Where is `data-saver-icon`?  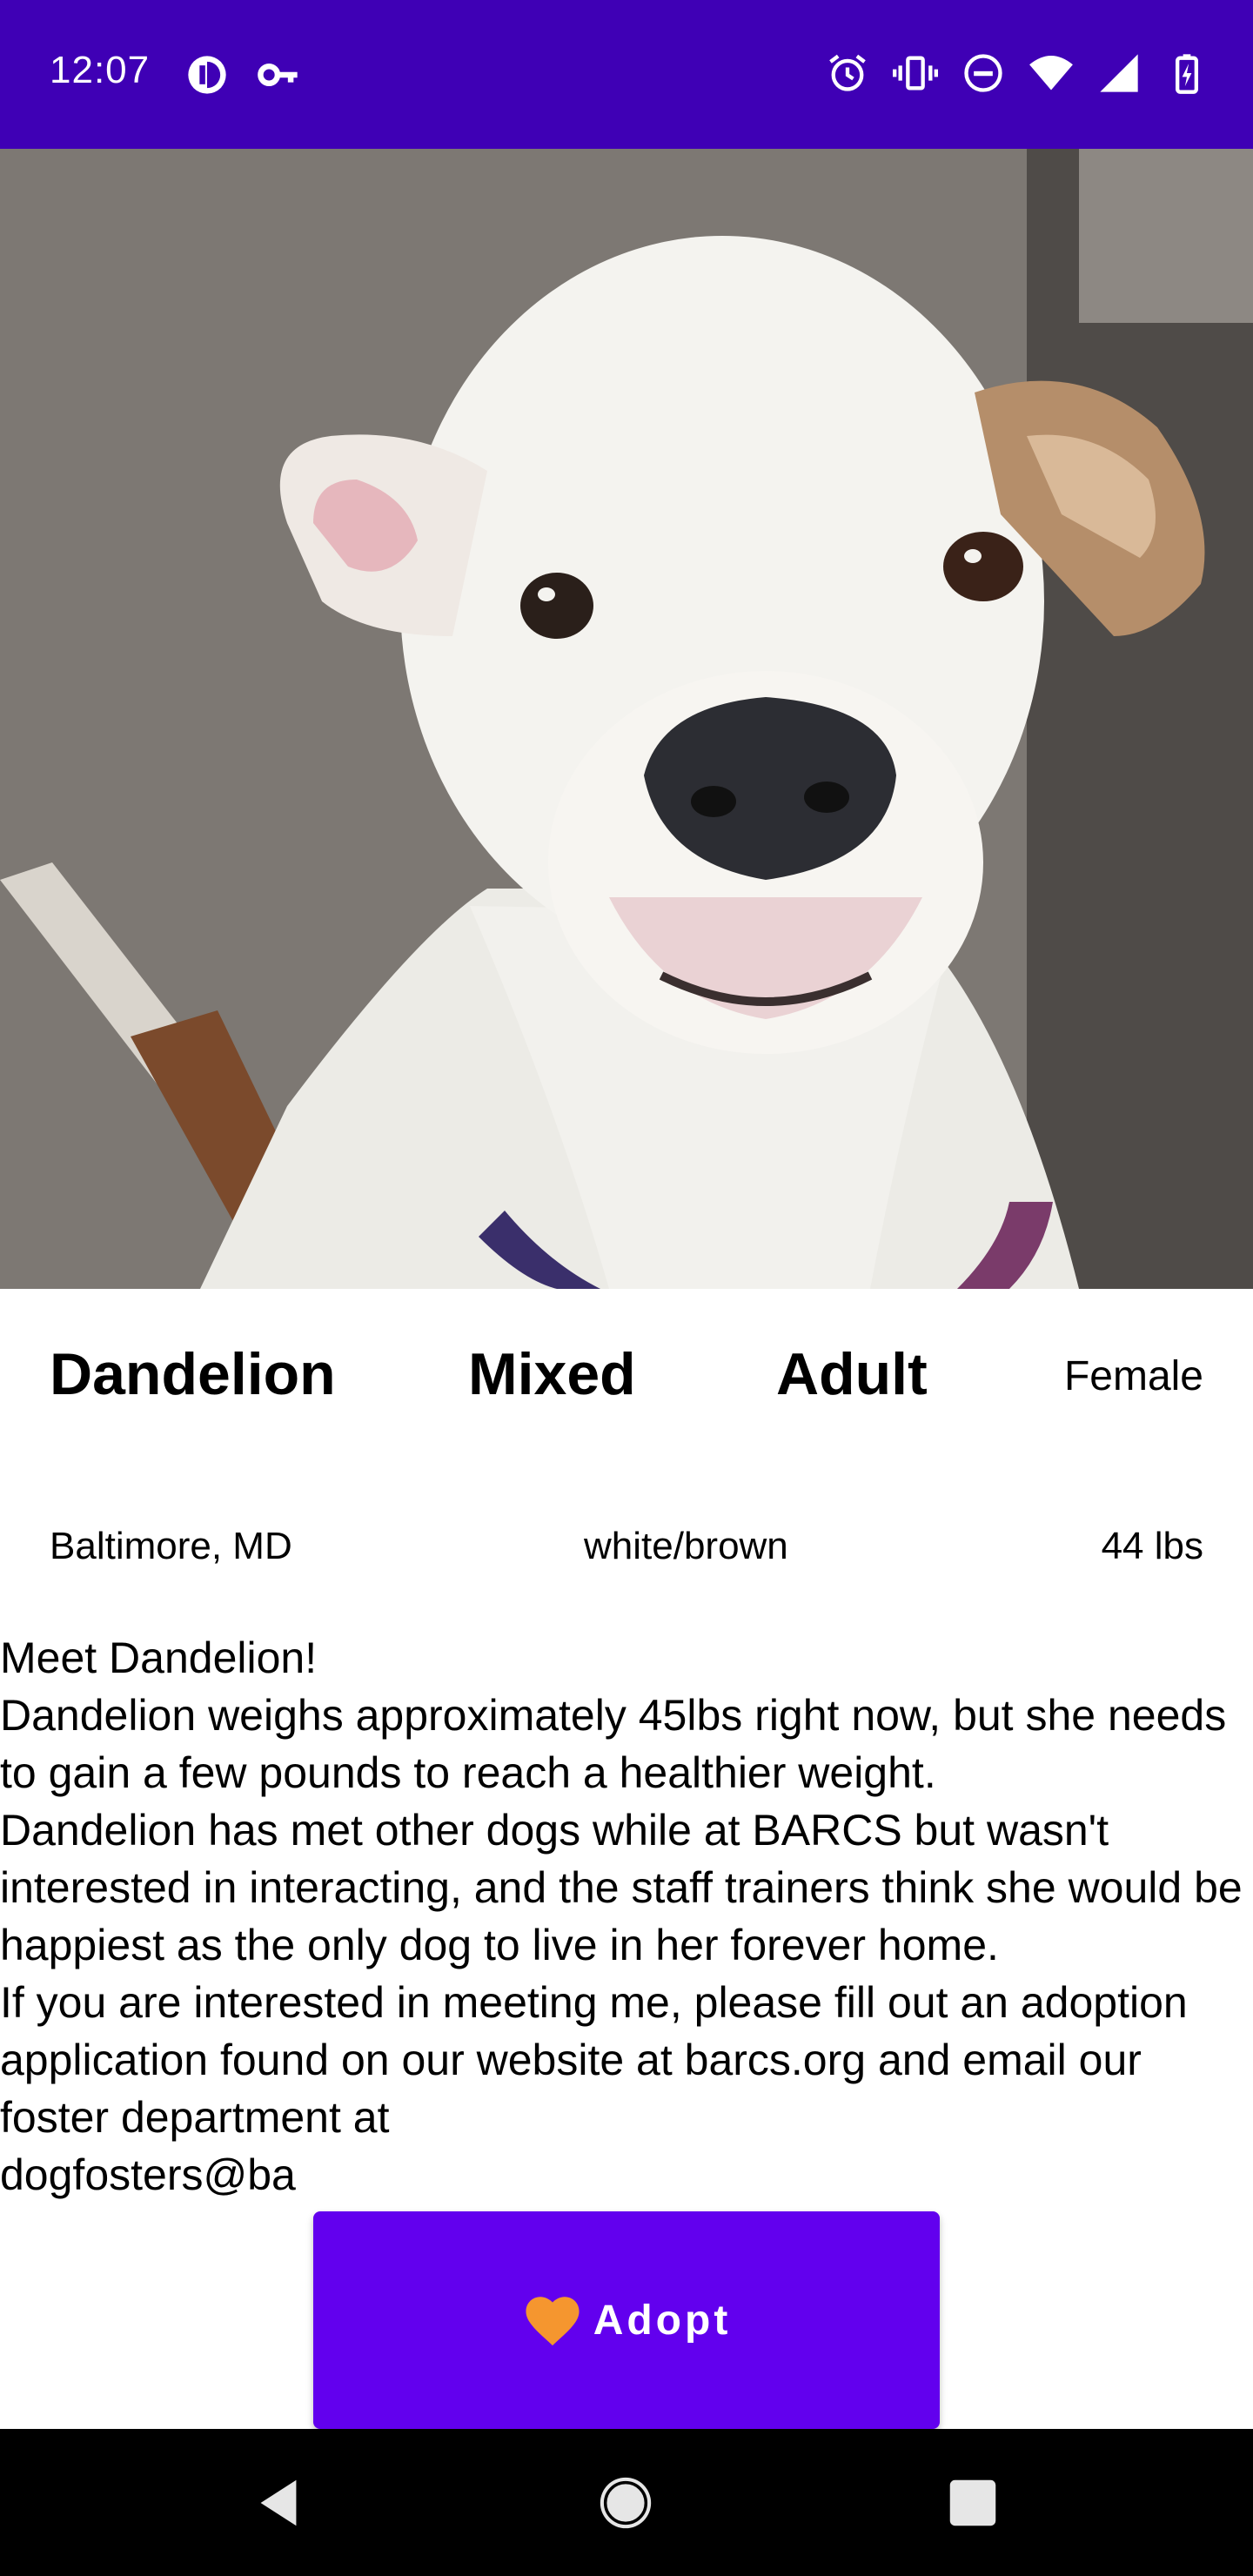
data-saver-icon is located at coordinates (207, 75).